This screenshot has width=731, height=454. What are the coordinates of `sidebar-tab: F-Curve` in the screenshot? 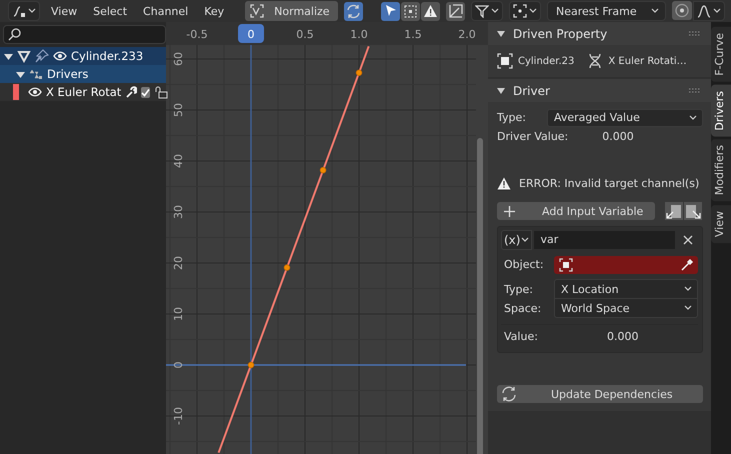 It's located at (721, 54).